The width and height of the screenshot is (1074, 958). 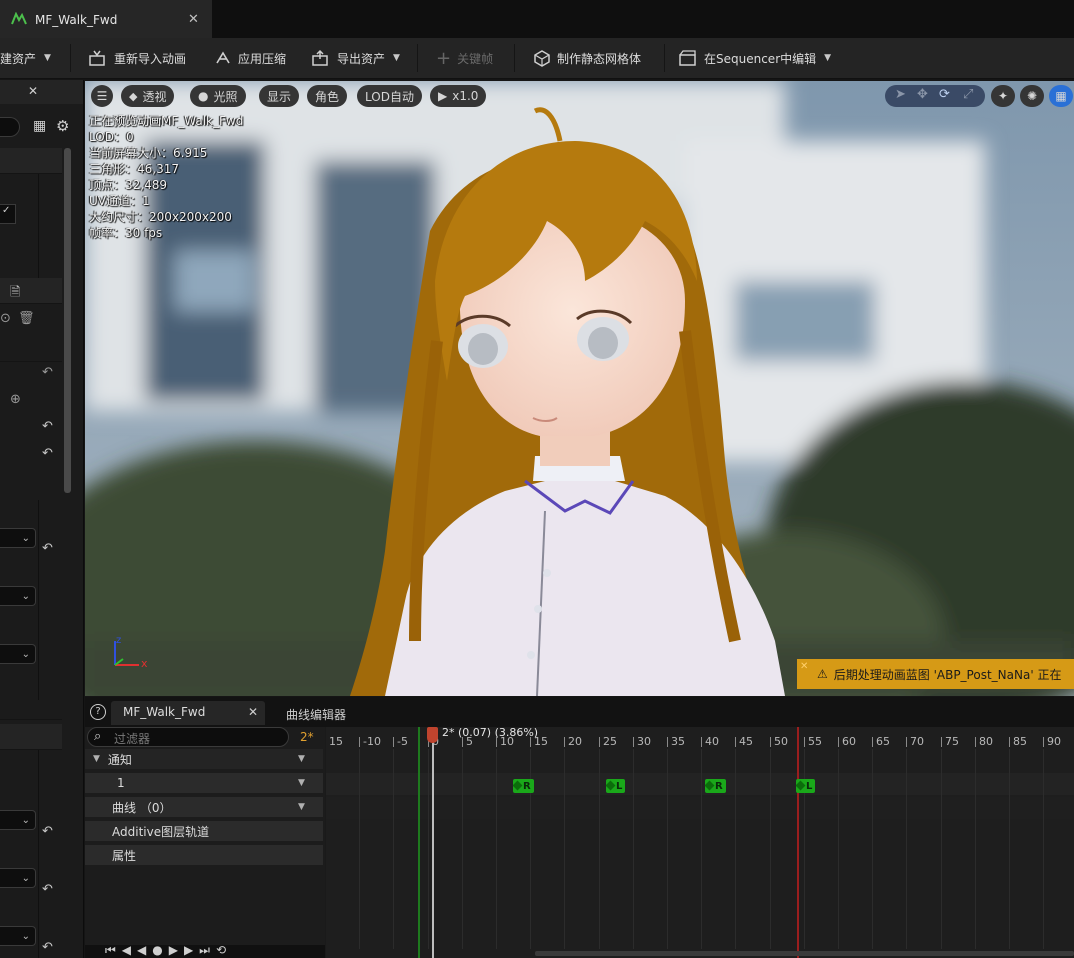 What do you see at coordinates (316, 714) in the screenshot?
I see `tab-curve-editor: 曲线编辑器` at bounding box center [316, 714].